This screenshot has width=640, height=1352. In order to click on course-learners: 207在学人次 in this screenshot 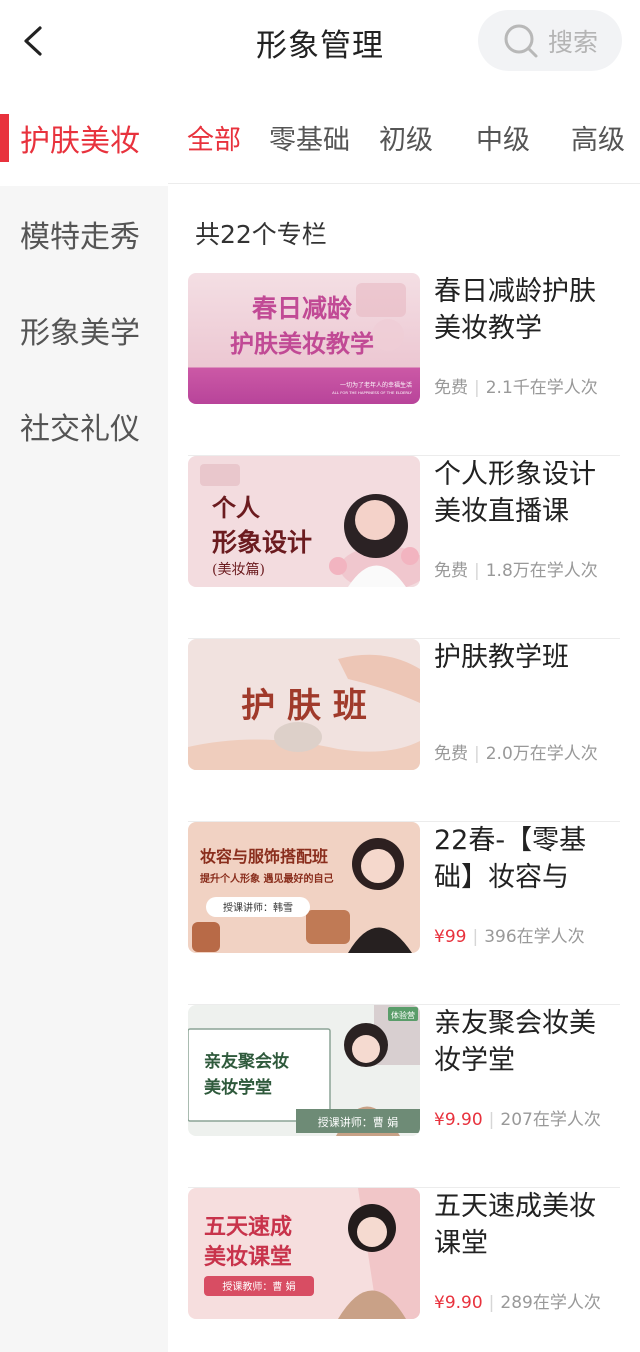, I will do `click(550, 1120)`.